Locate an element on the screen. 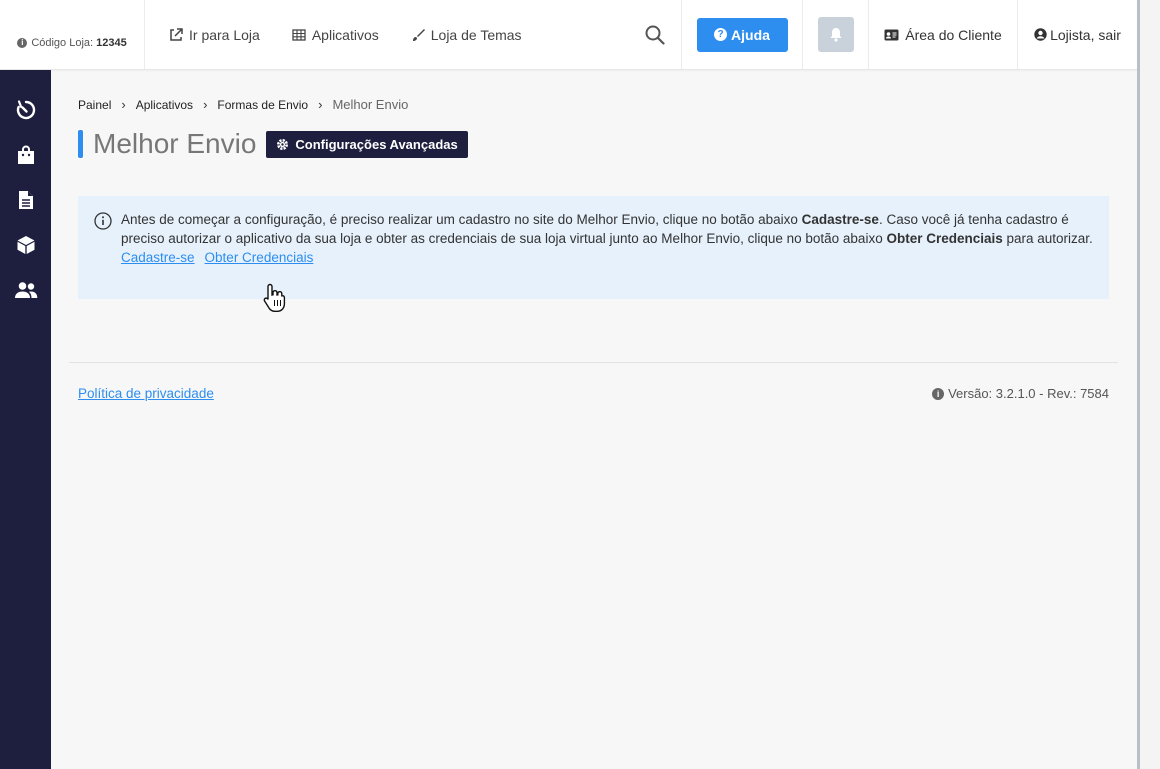  breadcrumb-item-aplicativos: Aplicativos is located at coordinates (164, 105).